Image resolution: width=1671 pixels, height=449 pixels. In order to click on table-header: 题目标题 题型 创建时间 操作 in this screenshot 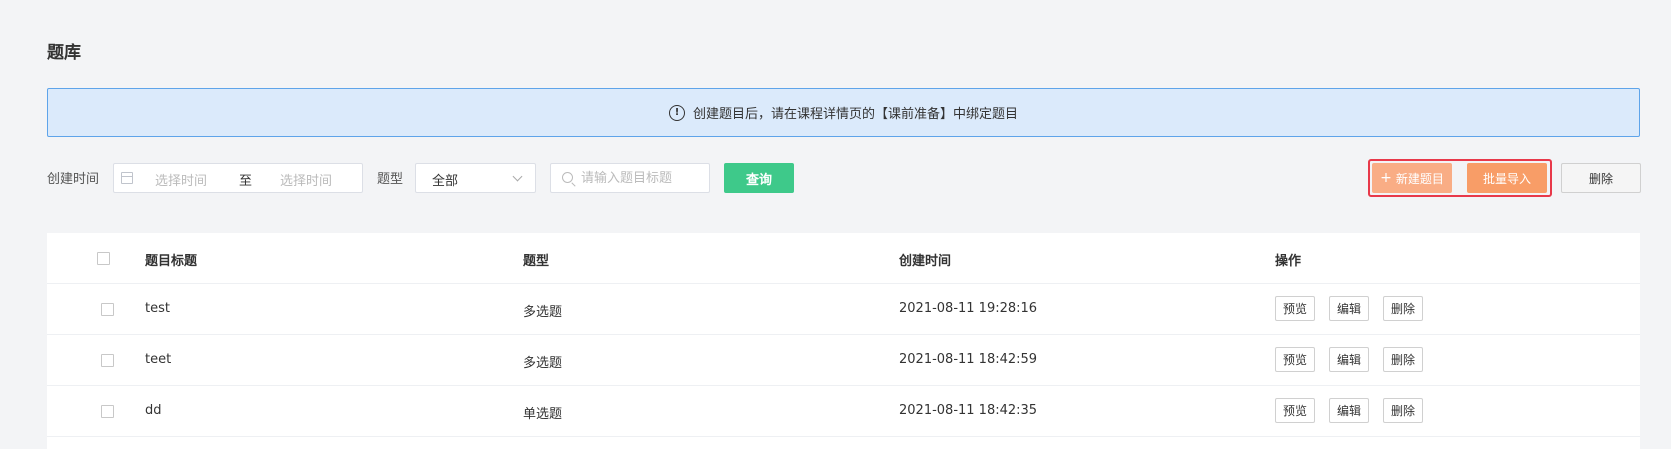, I will do `click(843, 258)`.